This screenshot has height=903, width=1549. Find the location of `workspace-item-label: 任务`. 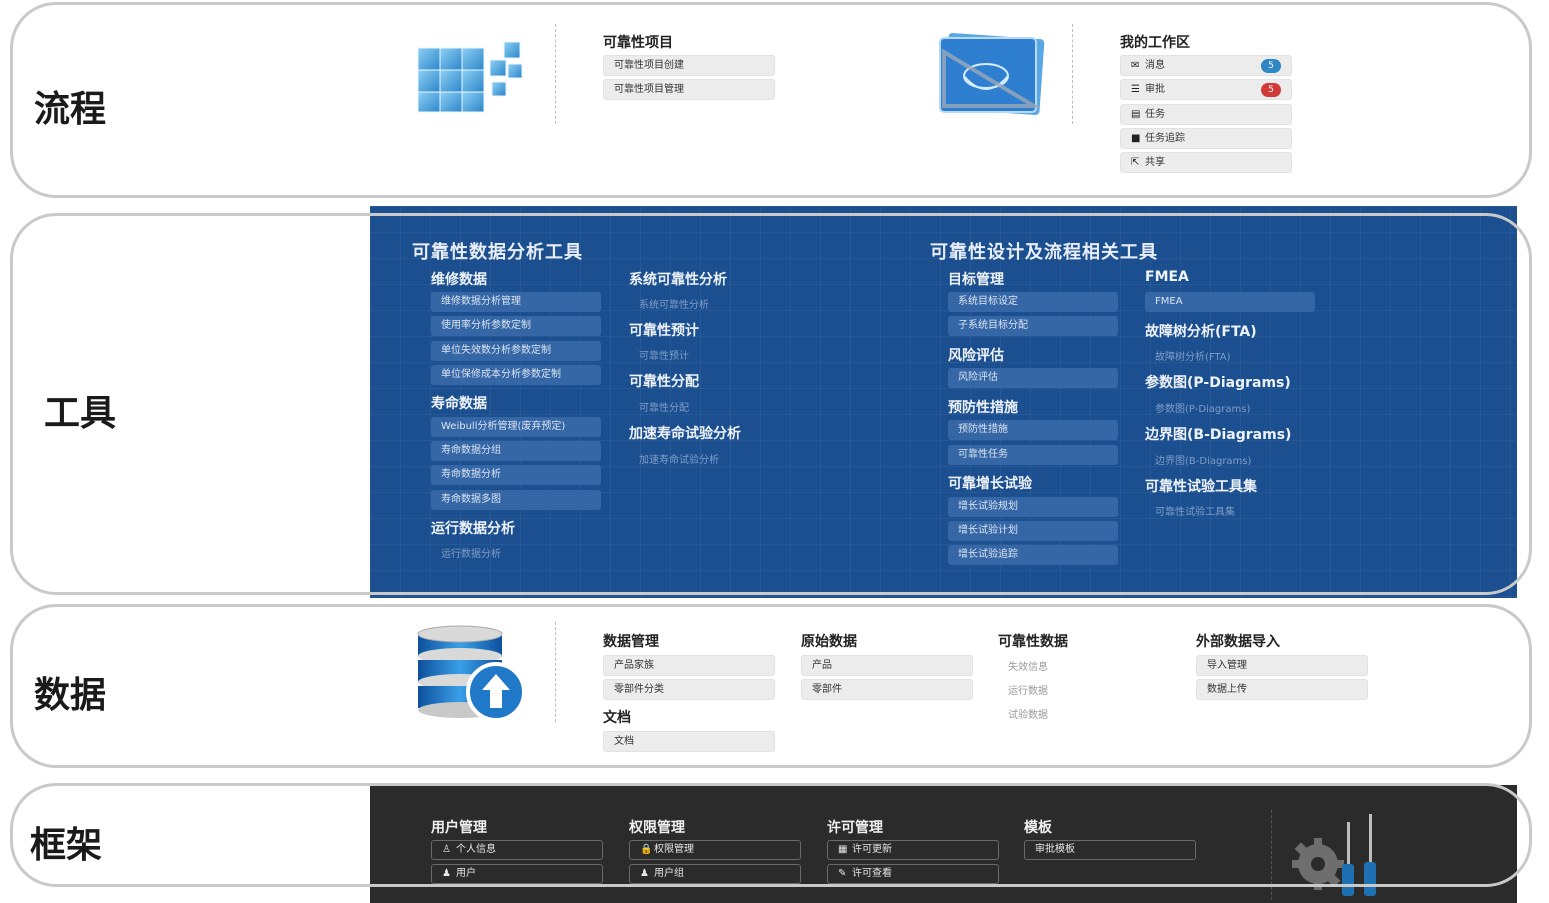

workspace-item-label: 任务 is located at coordinates (1155, 114).